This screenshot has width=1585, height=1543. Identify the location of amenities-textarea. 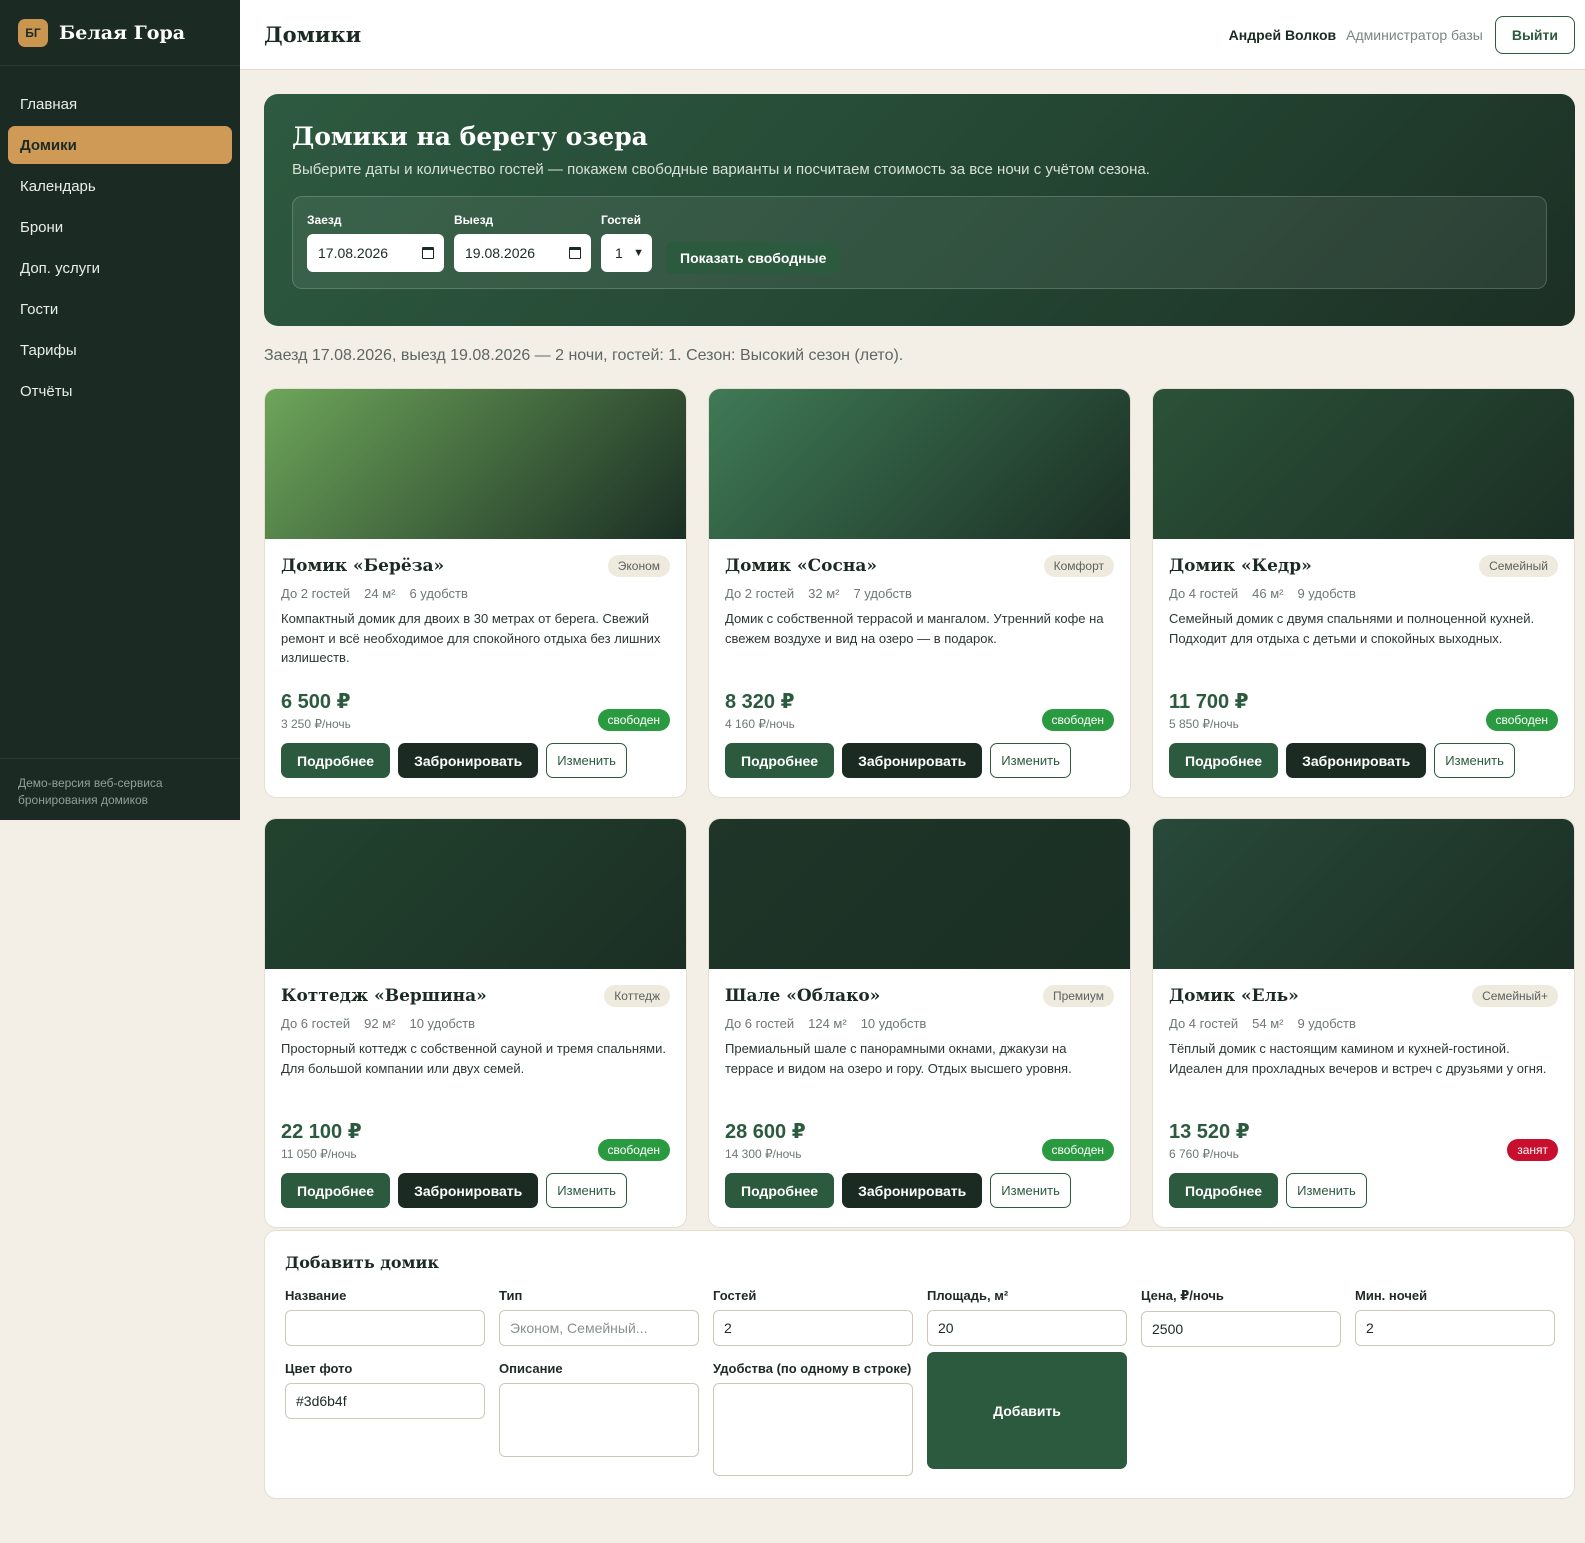
(813, 1429).